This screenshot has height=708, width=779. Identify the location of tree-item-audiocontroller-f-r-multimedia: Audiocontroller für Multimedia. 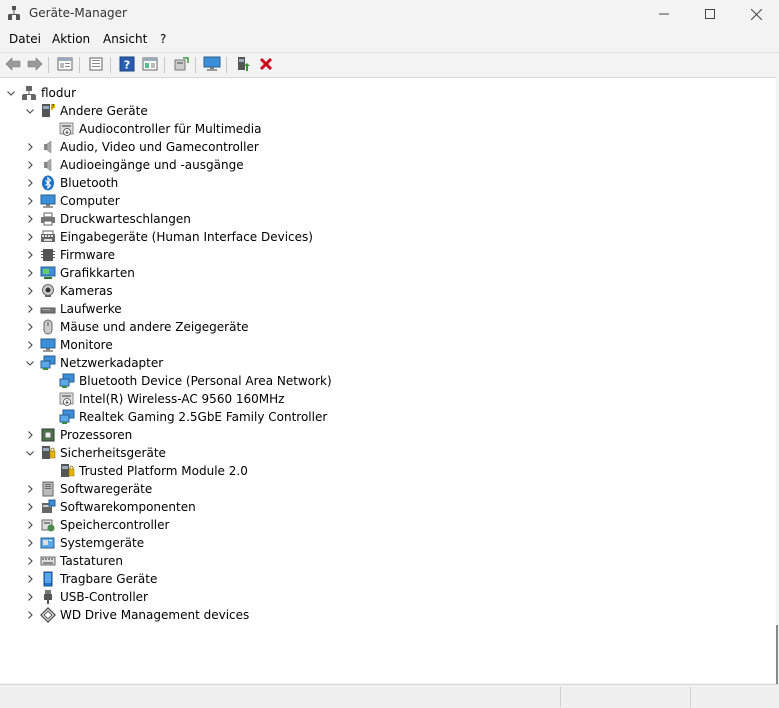
(151, 129).